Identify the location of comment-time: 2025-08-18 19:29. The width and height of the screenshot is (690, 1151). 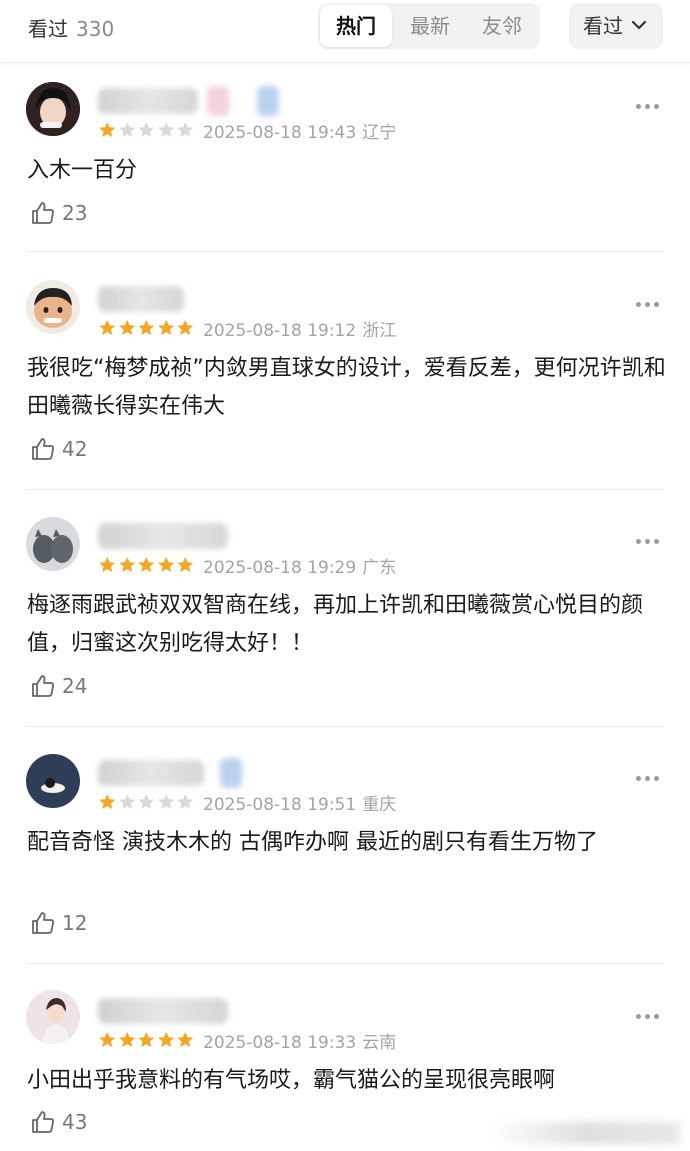
(280, 568).